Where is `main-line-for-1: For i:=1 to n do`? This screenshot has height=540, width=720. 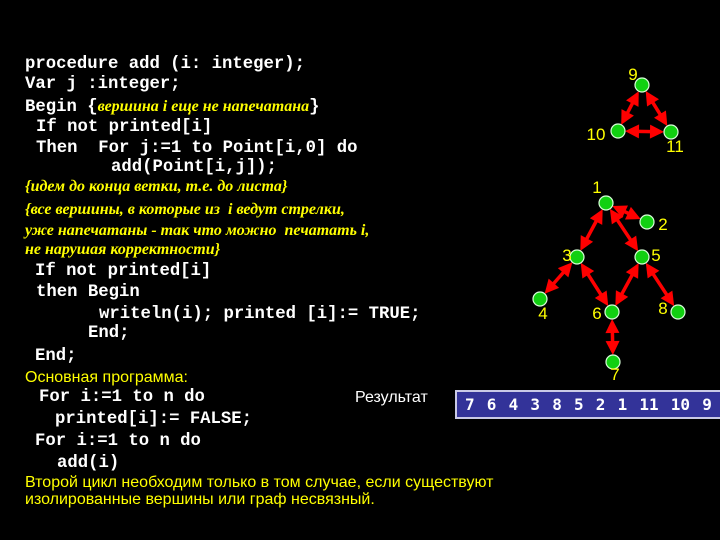
main-line-for-1: For i:=1 to n do is located at coordinates (122, 397).